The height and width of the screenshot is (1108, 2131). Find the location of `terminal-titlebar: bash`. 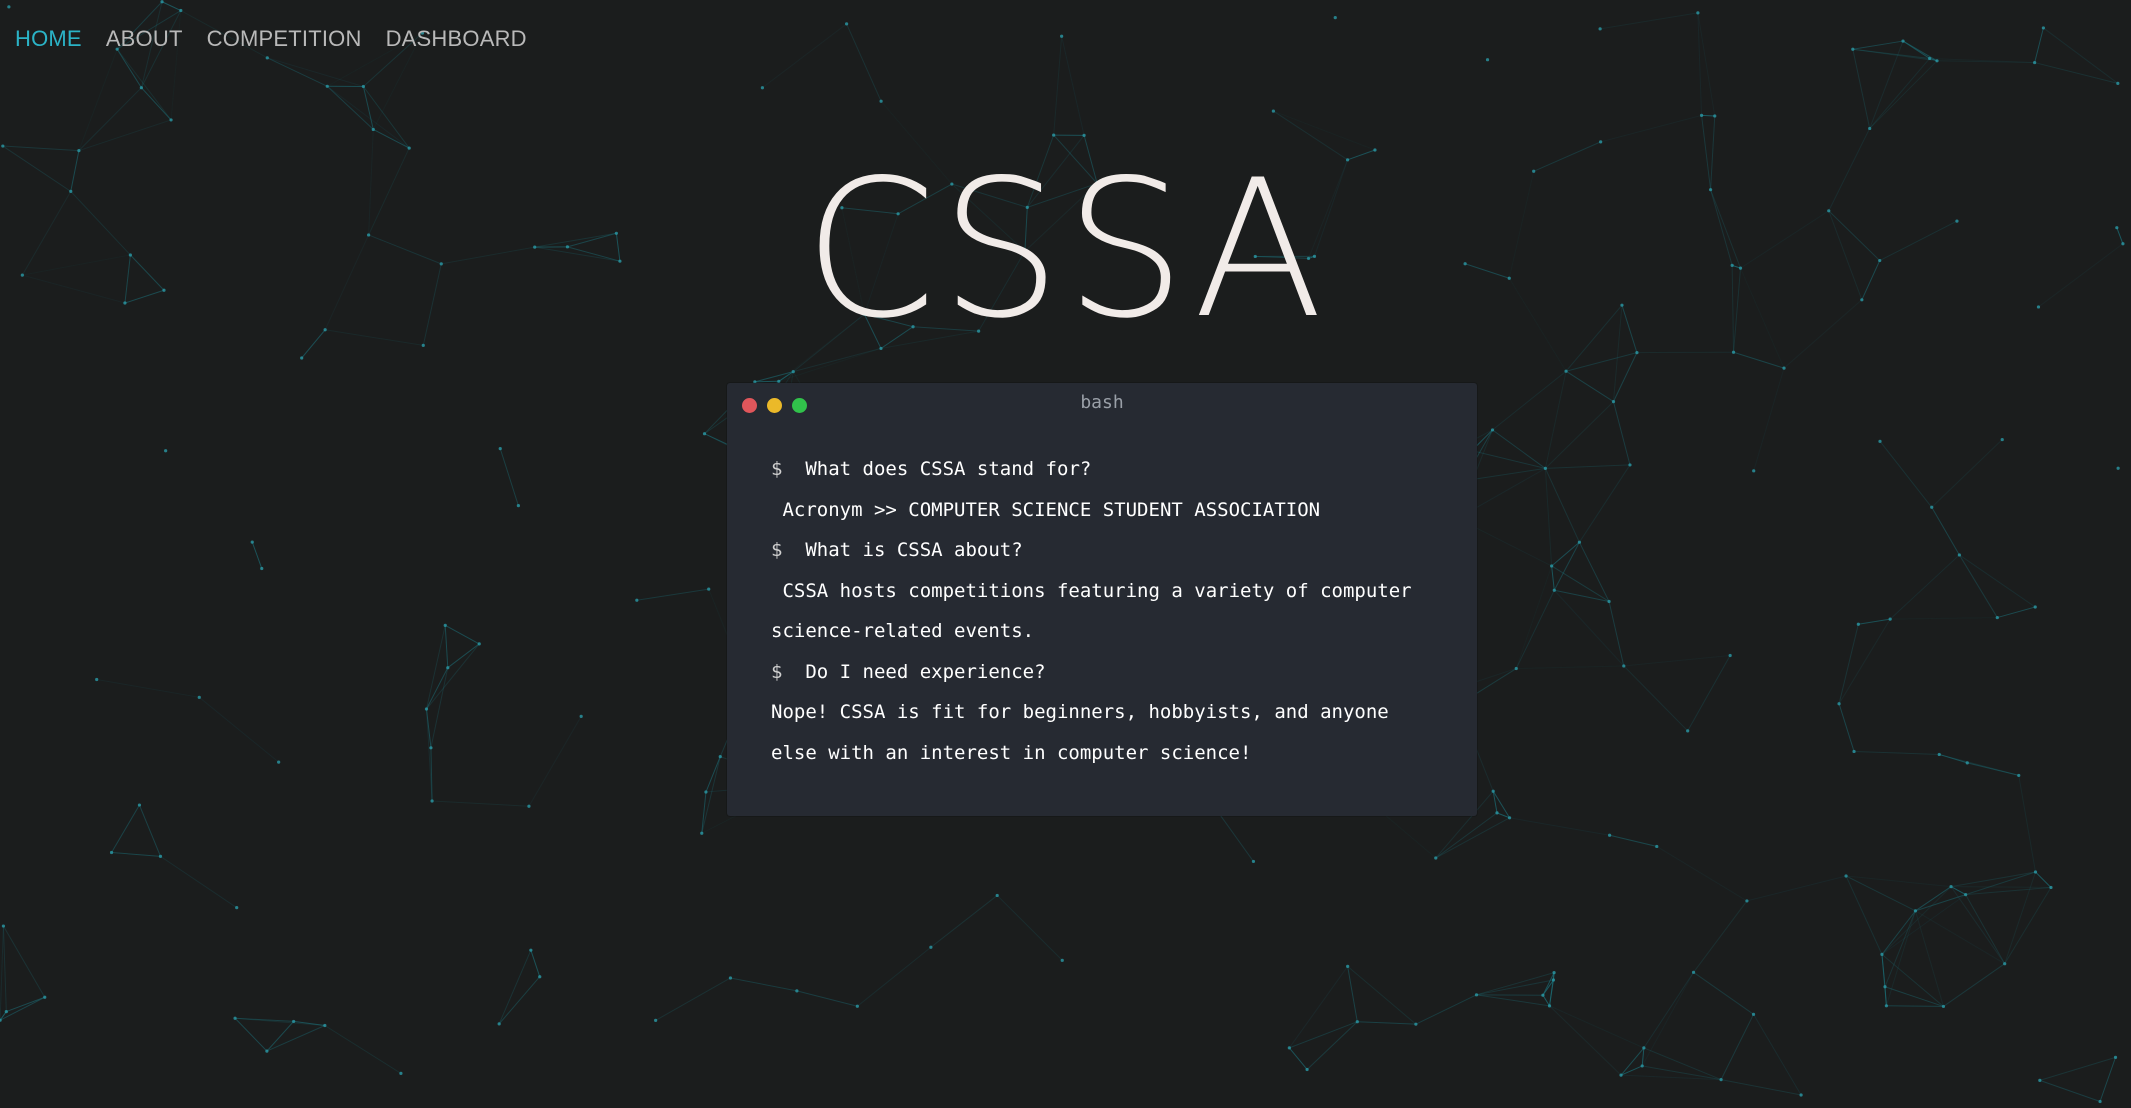

terminal-titlebar: bash is located at coordinates (1102, 403).